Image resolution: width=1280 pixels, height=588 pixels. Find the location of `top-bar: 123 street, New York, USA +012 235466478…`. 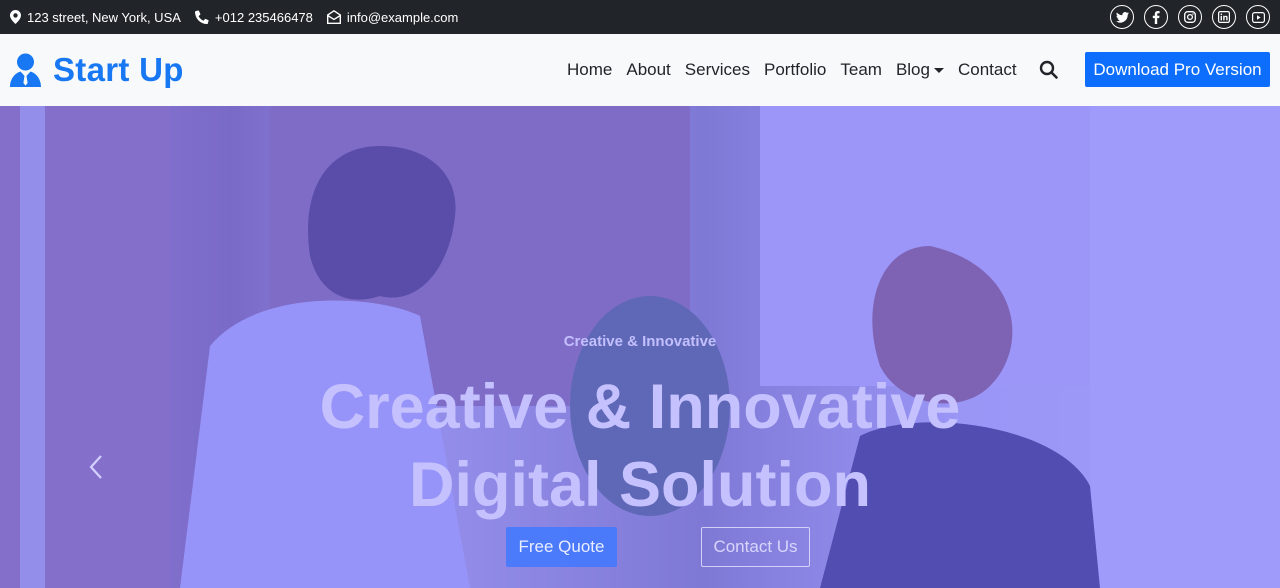

top-bar: 123 street, New York, USA +012 235466478… is located at coordinates (640, 17).